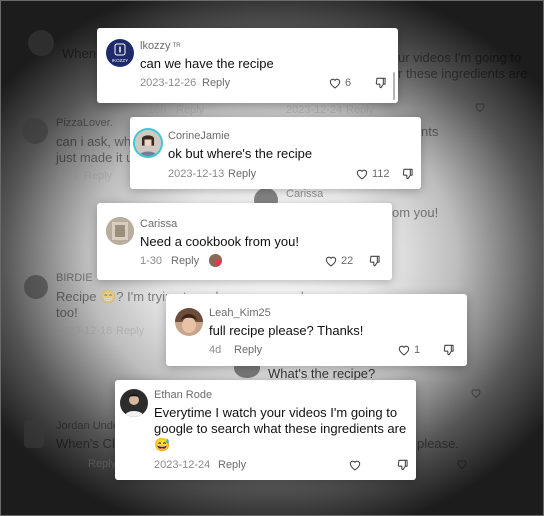 The width and height of the screenshot is (544, 516). Describe the element at coordinates (215, 350) in the screenshot. I see `comment-date: 4d` at that location.